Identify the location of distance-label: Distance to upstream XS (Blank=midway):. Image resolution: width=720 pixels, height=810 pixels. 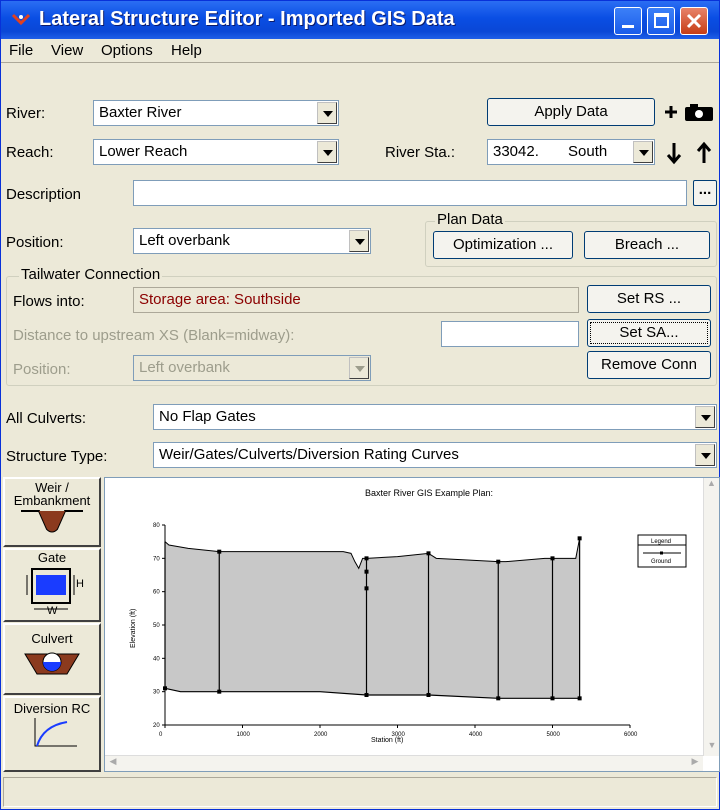
(154, 335).